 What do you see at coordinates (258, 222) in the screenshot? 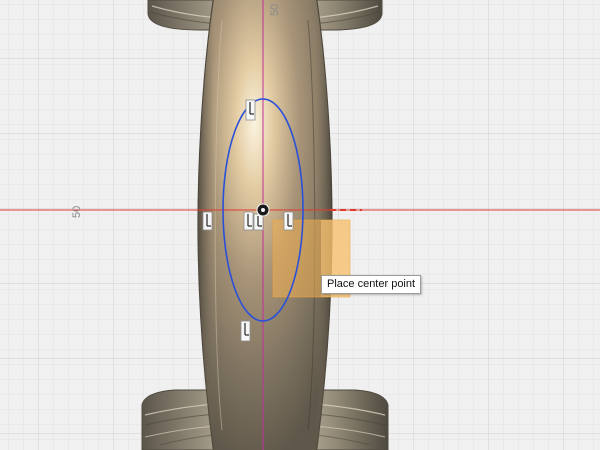
I see `coincident-constraint-icon` at bounding box center [258, 222].